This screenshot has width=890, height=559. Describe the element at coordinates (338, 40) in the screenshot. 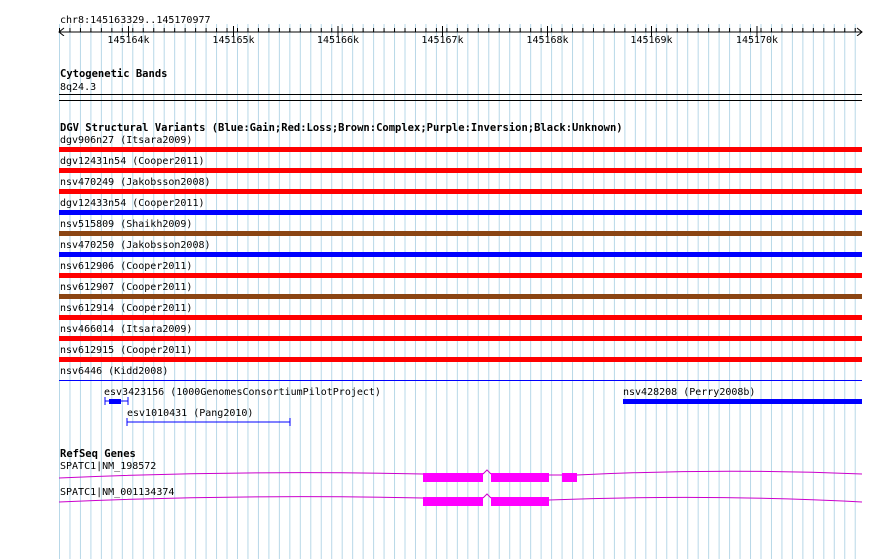

I see `ruler-tick-label: 145166k` at that location.